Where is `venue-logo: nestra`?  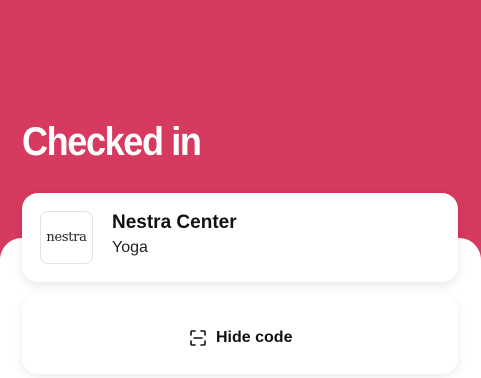 venue-logo: nestra is located at coordinates (66, 237).